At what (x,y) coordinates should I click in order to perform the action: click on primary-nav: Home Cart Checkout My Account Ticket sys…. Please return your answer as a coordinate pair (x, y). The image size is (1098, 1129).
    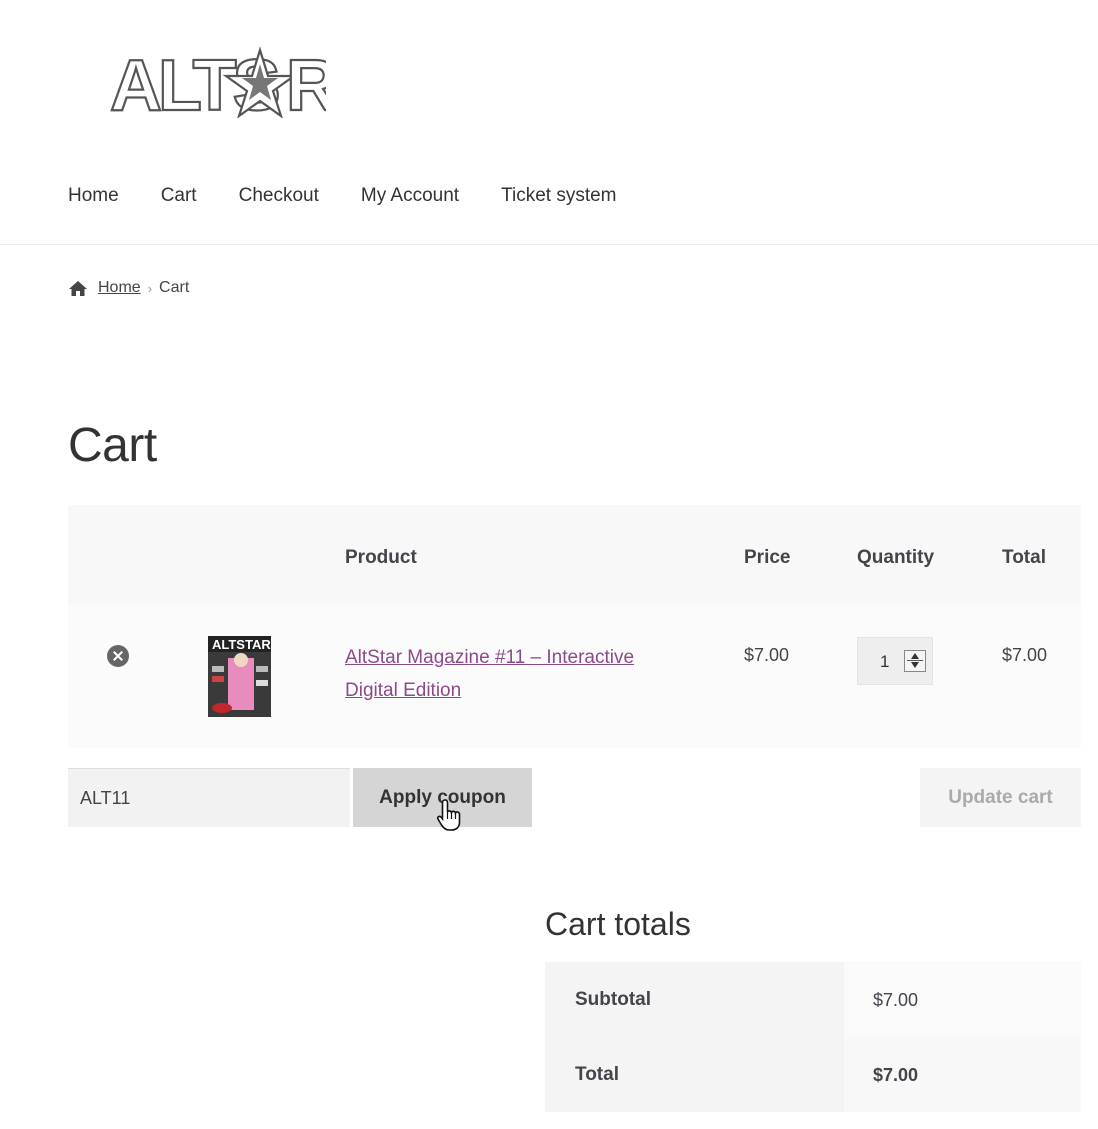
    Looking at the image, I should click on (342, 196).